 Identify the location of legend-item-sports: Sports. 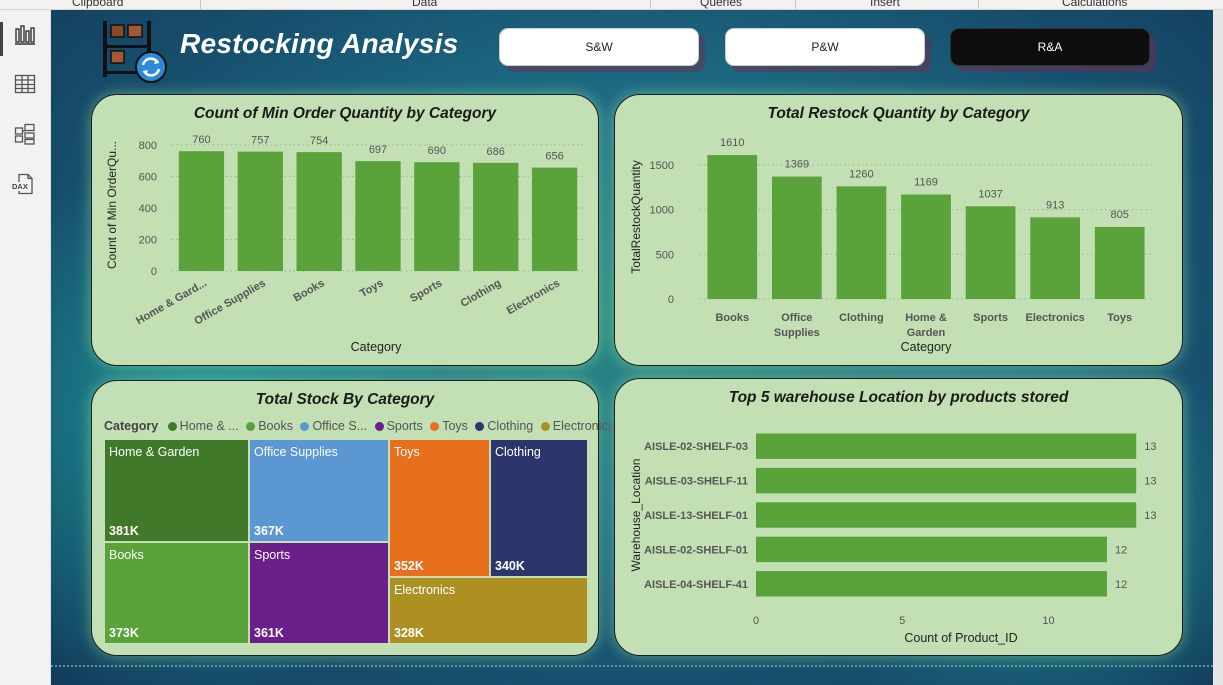
(398, 426).